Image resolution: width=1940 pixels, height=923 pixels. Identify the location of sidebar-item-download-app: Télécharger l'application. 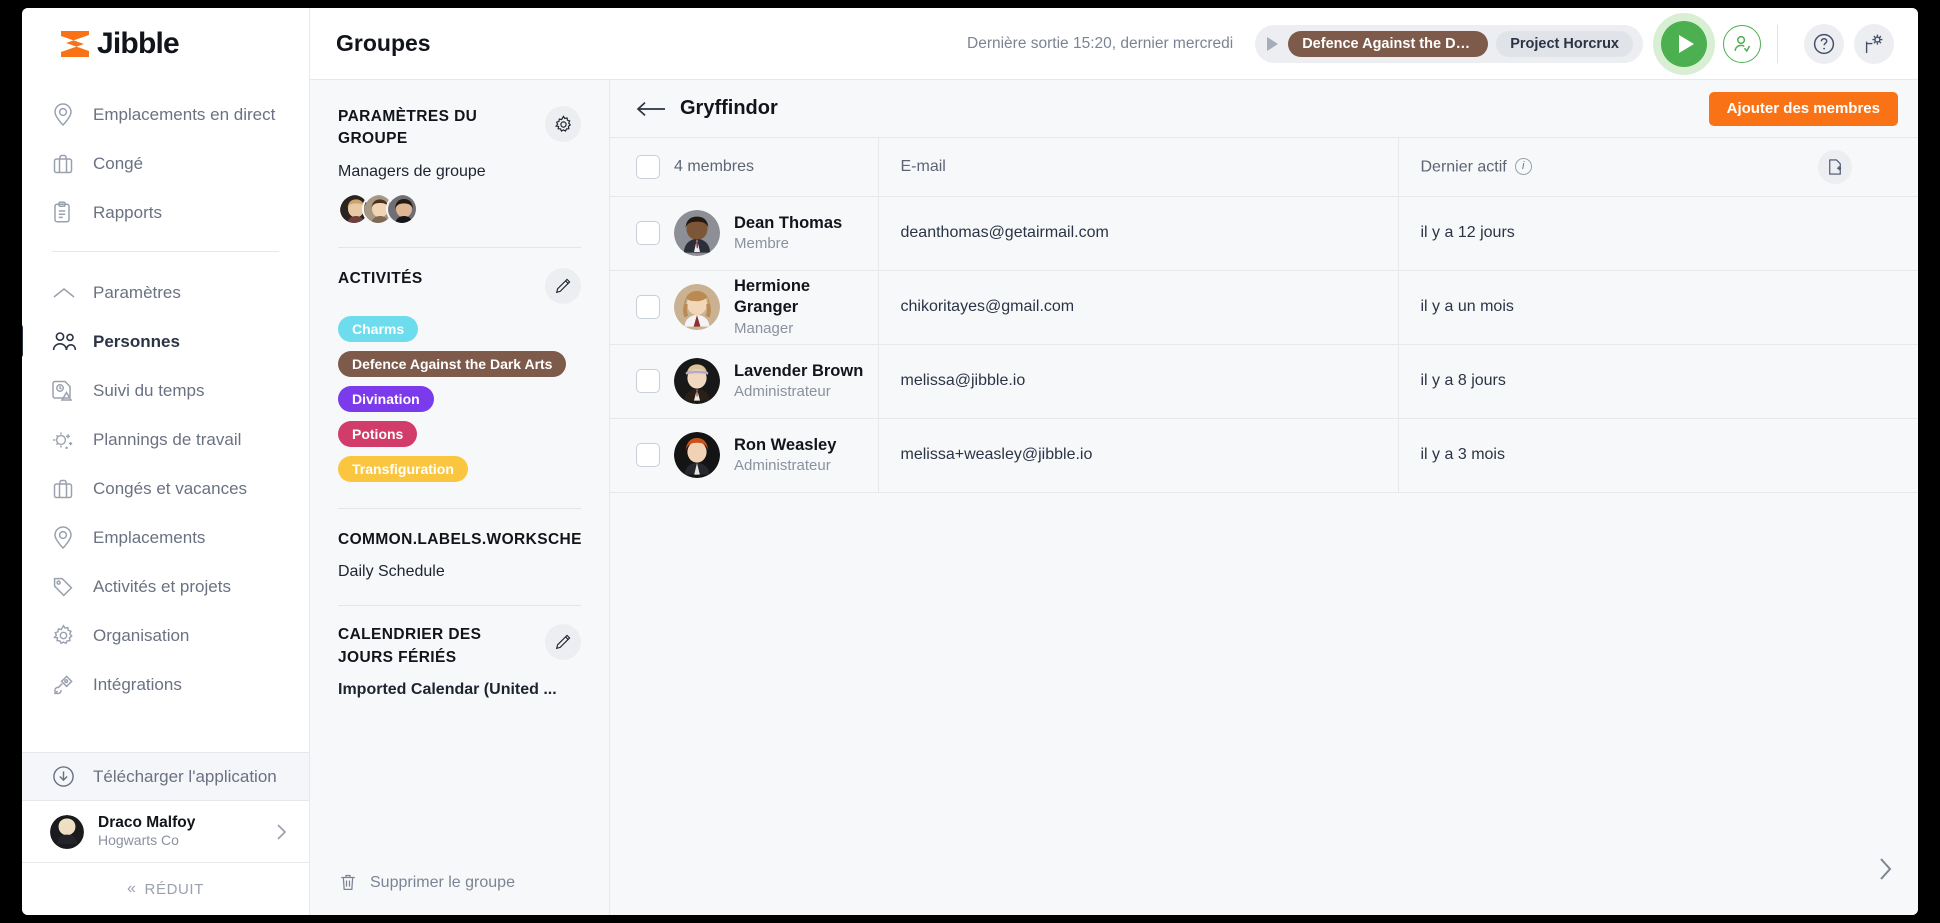
(165, 776).